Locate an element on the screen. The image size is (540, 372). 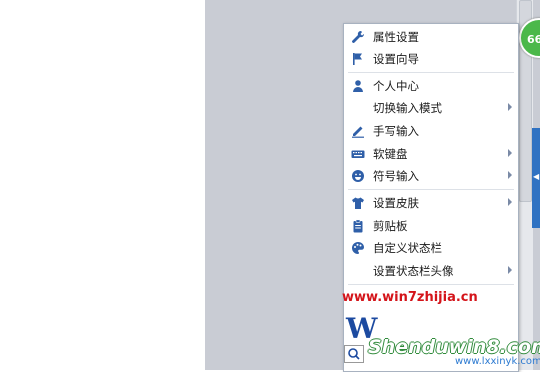
menu-item-label: 切换输入模式 is located at coordinates (407, 108).